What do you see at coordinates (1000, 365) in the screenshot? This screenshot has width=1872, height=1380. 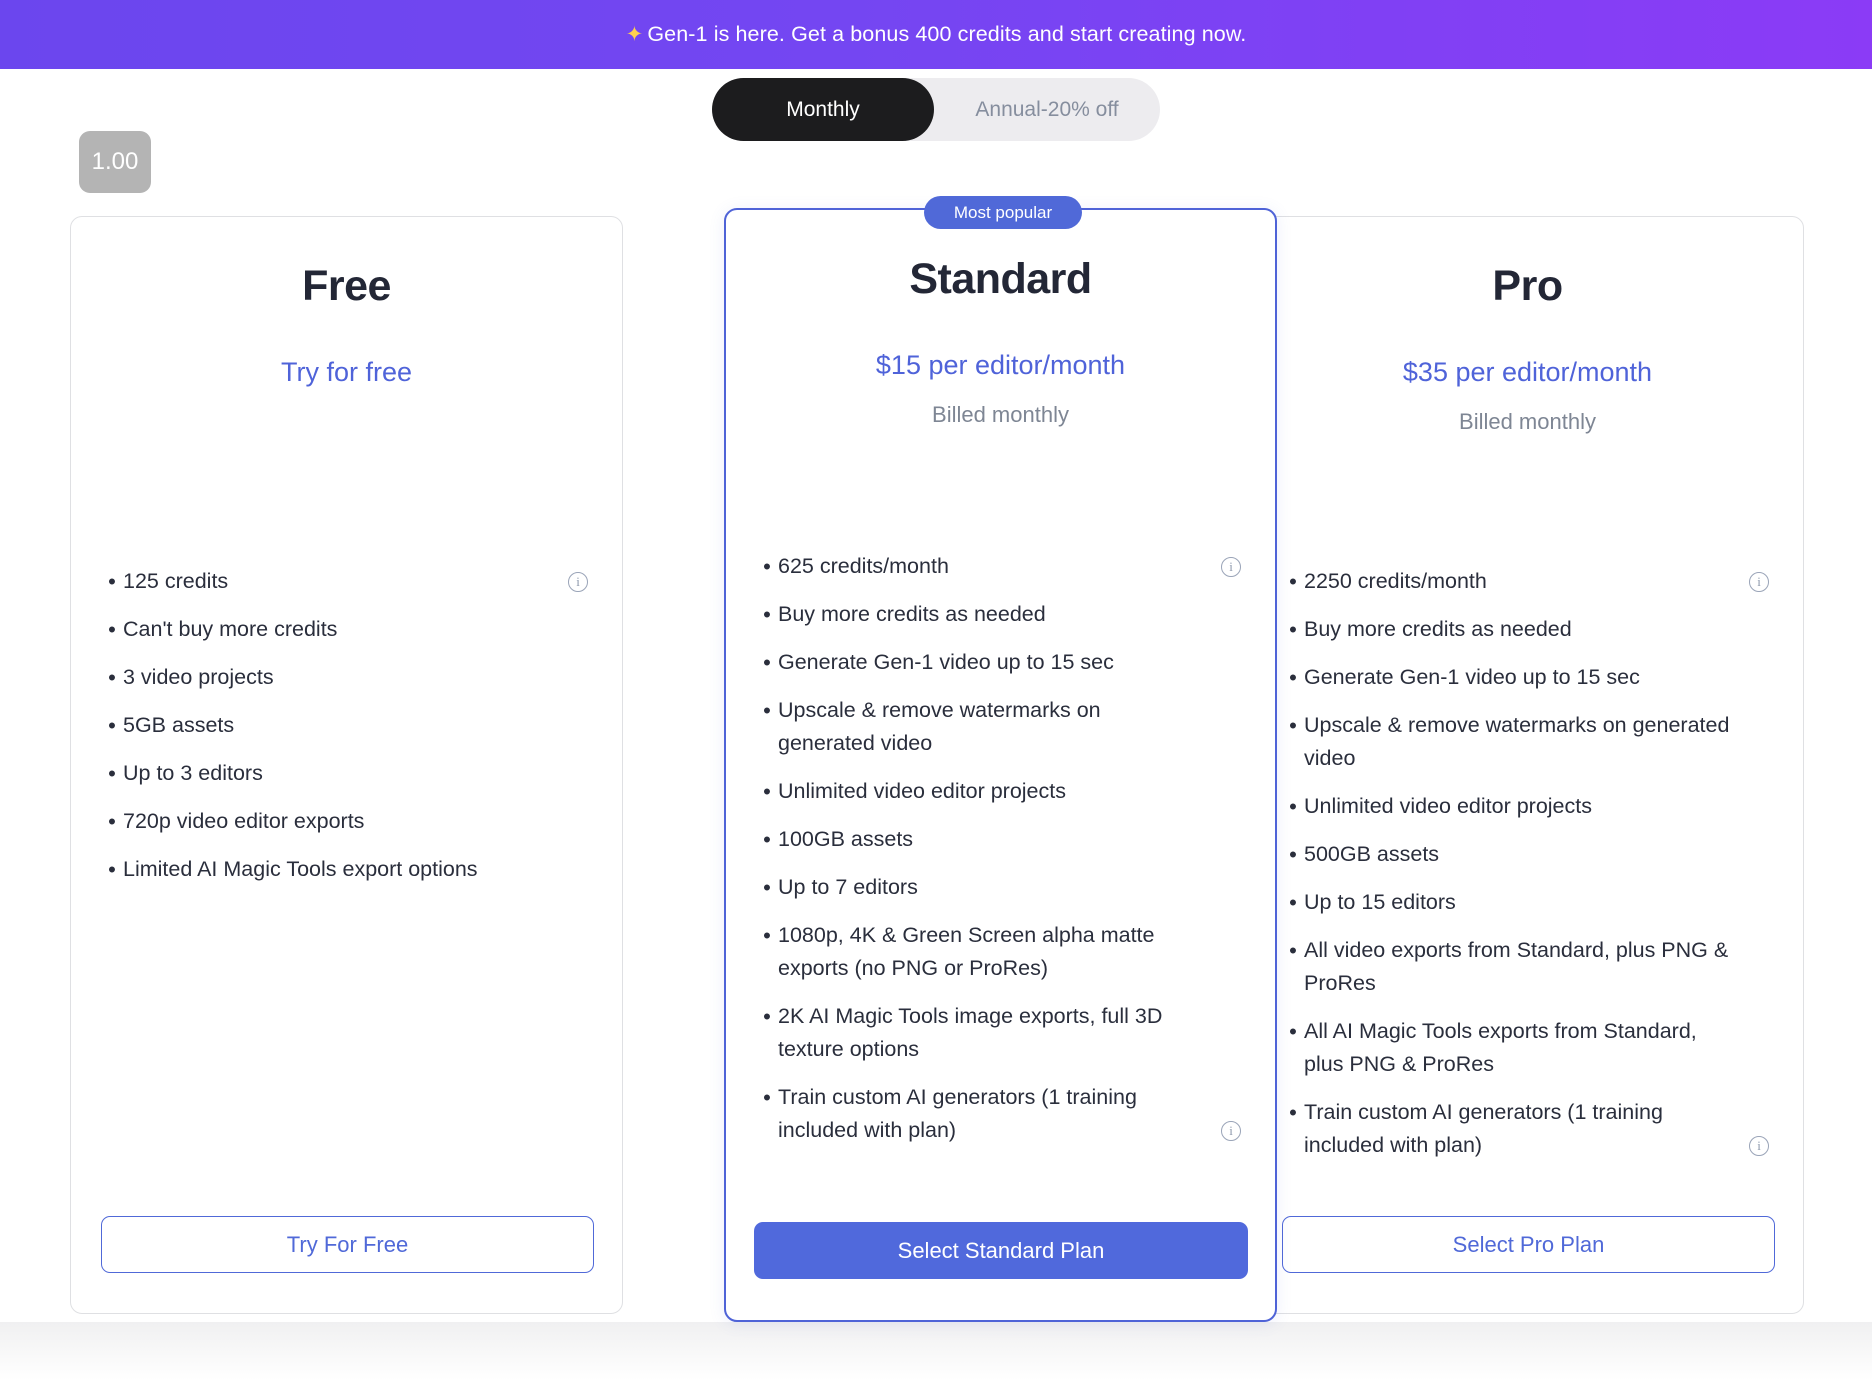 I see `plan-price-standard: $15 per editor/month` at bounding box center [1000, 365].